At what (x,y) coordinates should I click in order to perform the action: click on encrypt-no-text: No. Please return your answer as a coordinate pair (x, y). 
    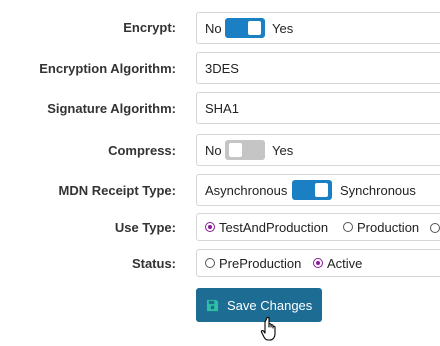
    Looking at the image, I should click on (213, 28).